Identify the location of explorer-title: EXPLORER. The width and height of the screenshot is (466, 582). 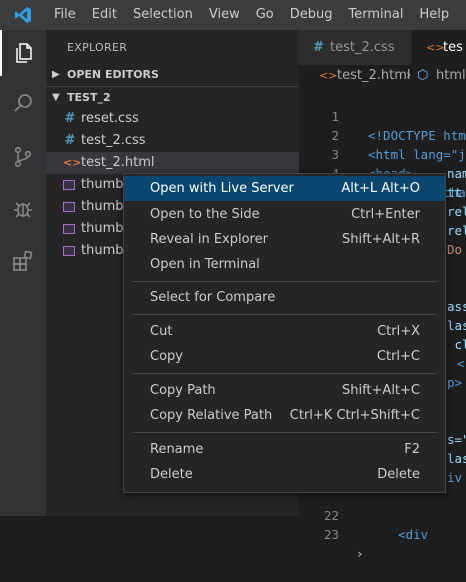
(97, 47).